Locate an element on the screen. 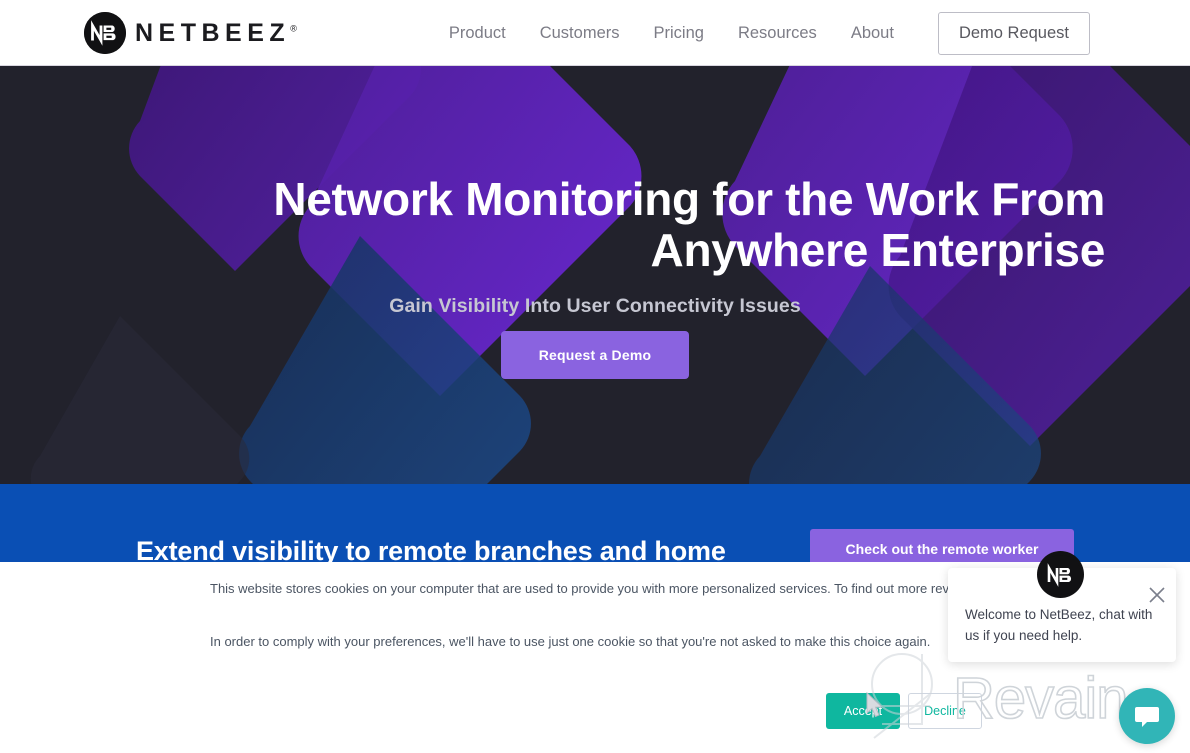 Image resolution: width=1190 pixels, height=753 pixels. request-a-demo-button: Request a Demo is located at coordinates (595, 355).